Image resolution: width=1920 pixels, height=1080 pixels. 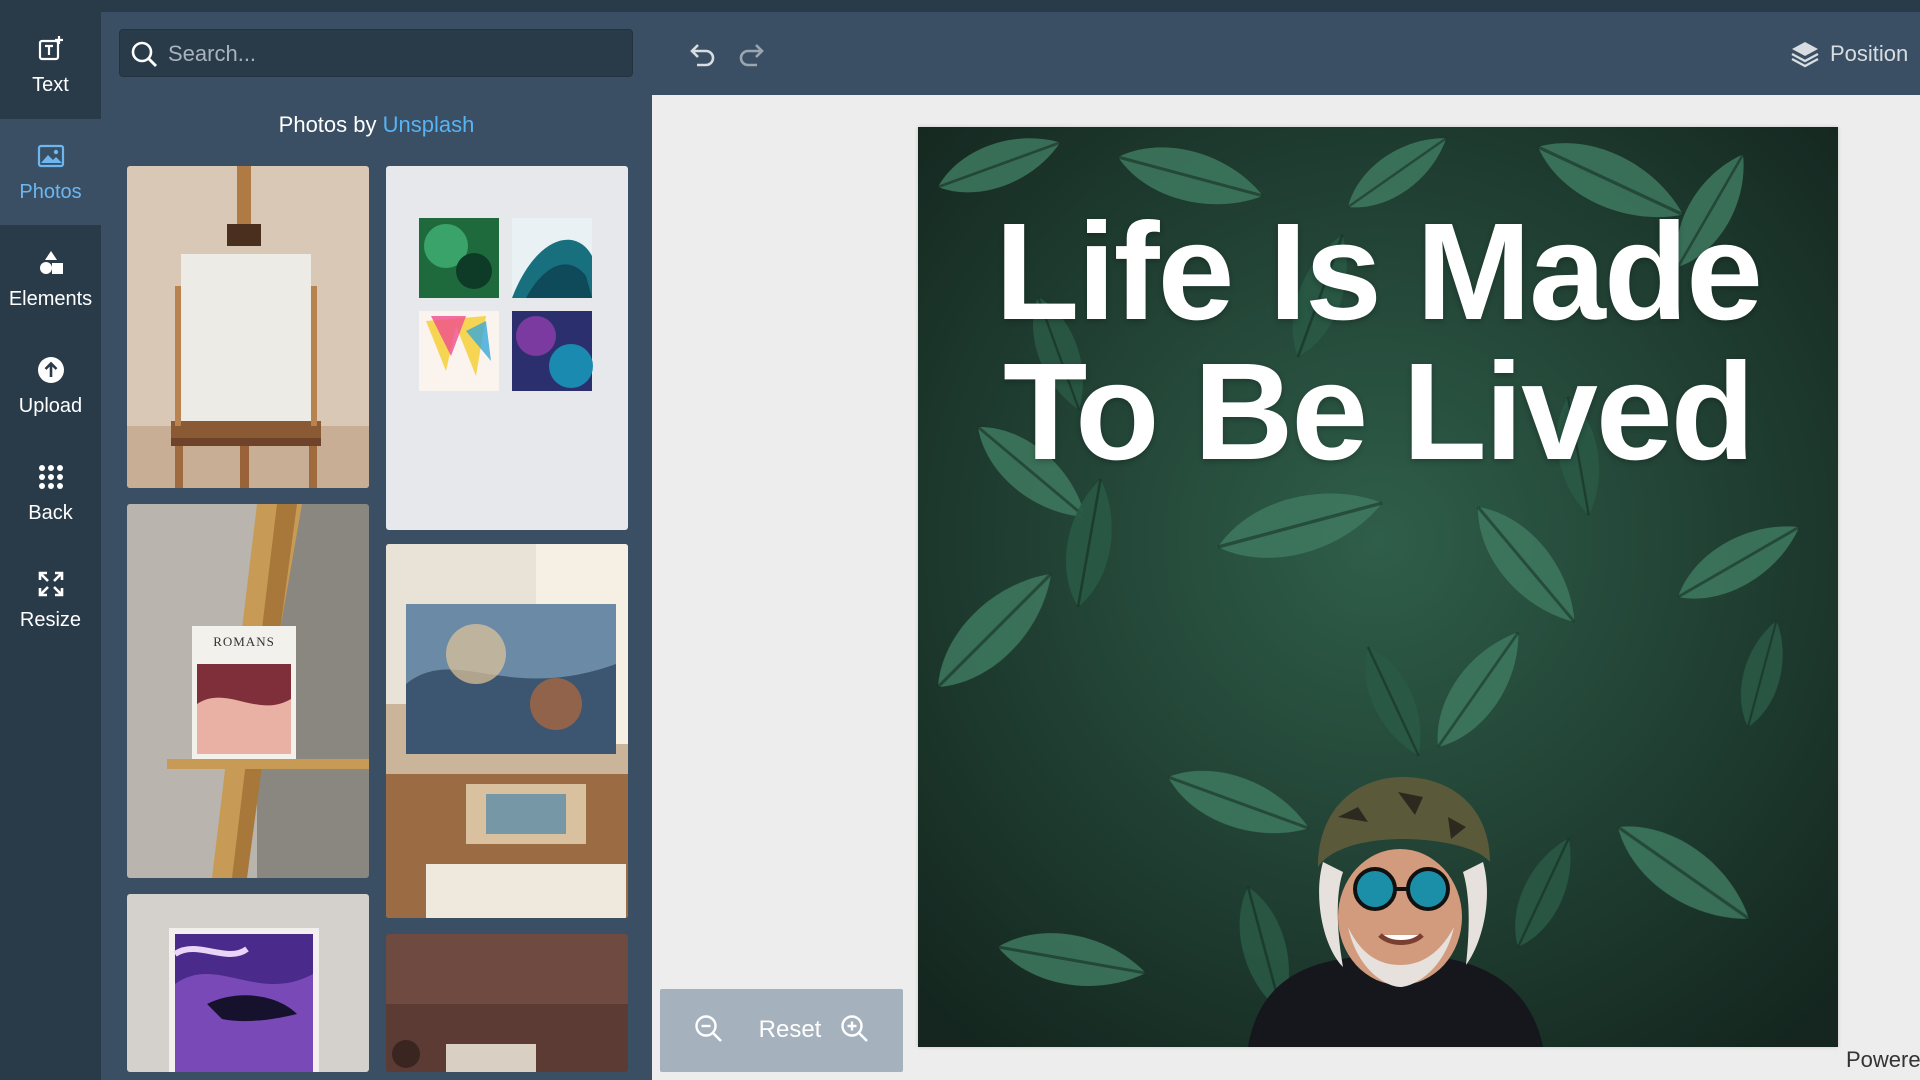 I want to click on unsplash-link: Unsplash, so click(x=429, y=124).